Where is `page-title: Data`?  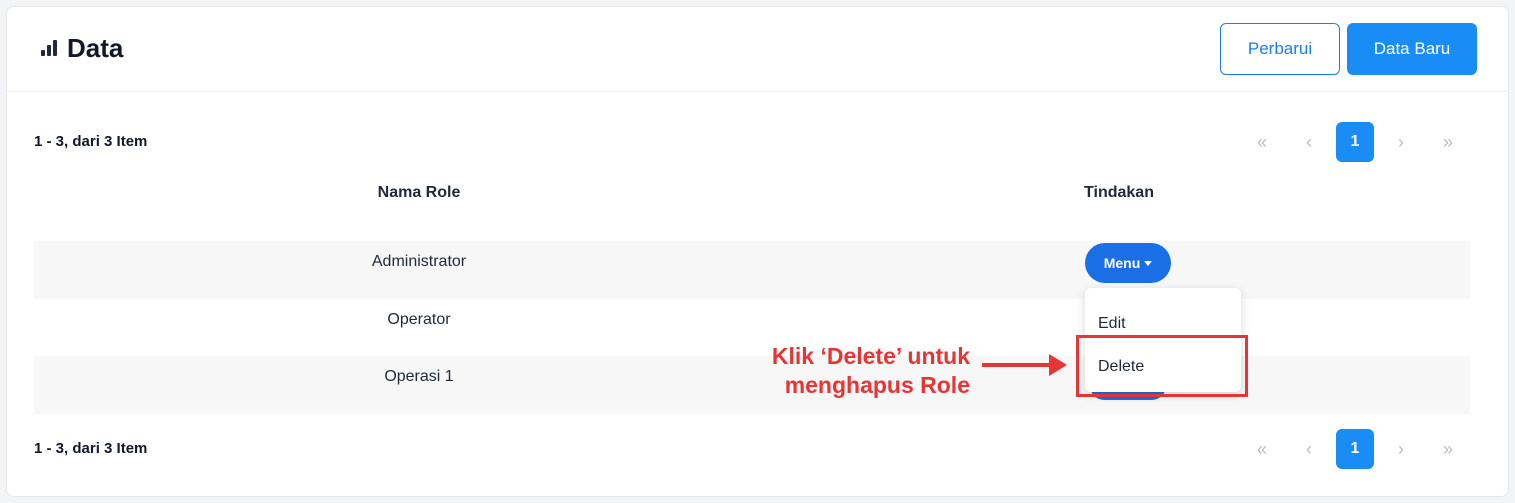
page-title: Data is located at coordinates (95, 48).